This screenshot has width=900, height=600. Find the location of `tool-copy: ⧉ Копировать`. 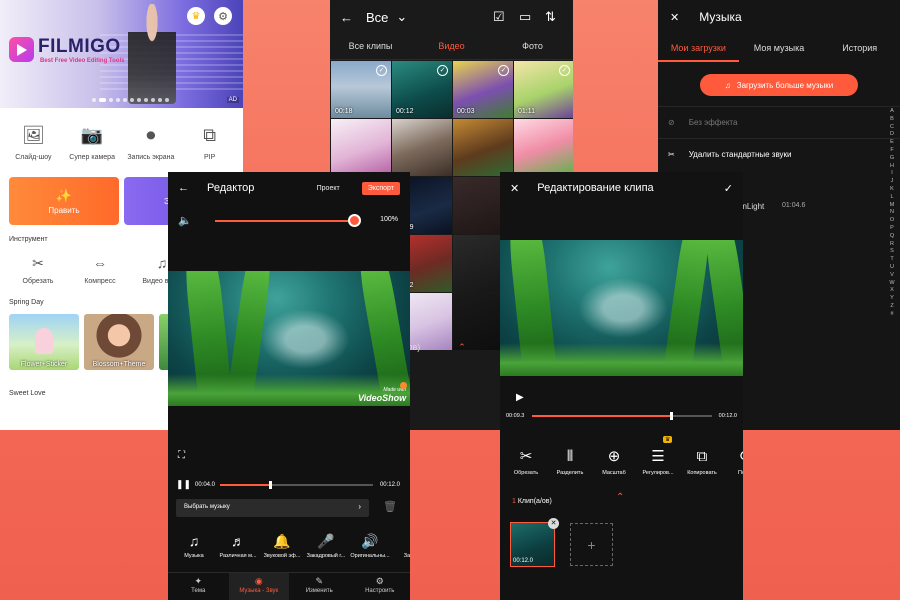

tool-copy: ⧉ Копировать is located at coordinates (702, 461).